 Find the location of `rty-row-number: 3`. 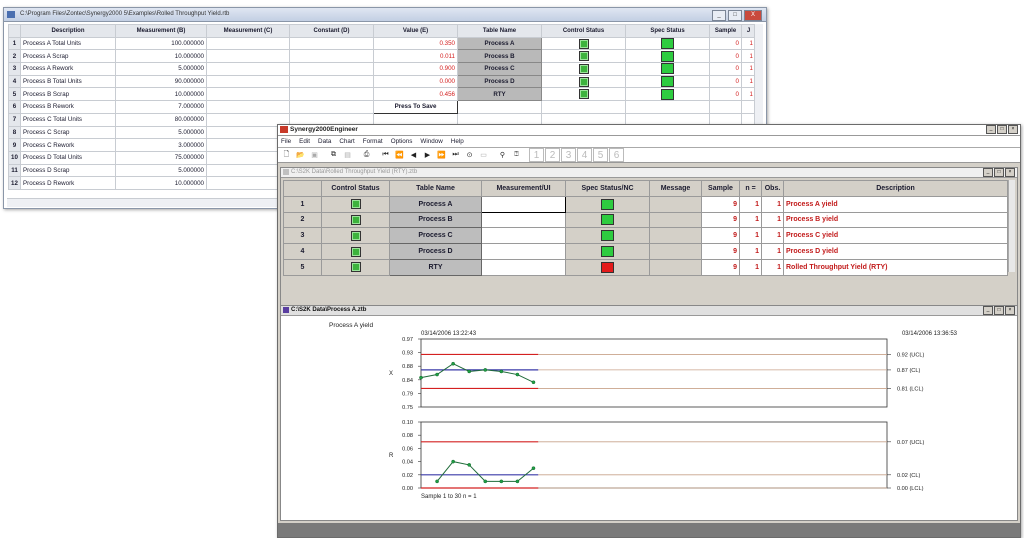

rty-row-number: 3 is located at coordinates (302, 236).